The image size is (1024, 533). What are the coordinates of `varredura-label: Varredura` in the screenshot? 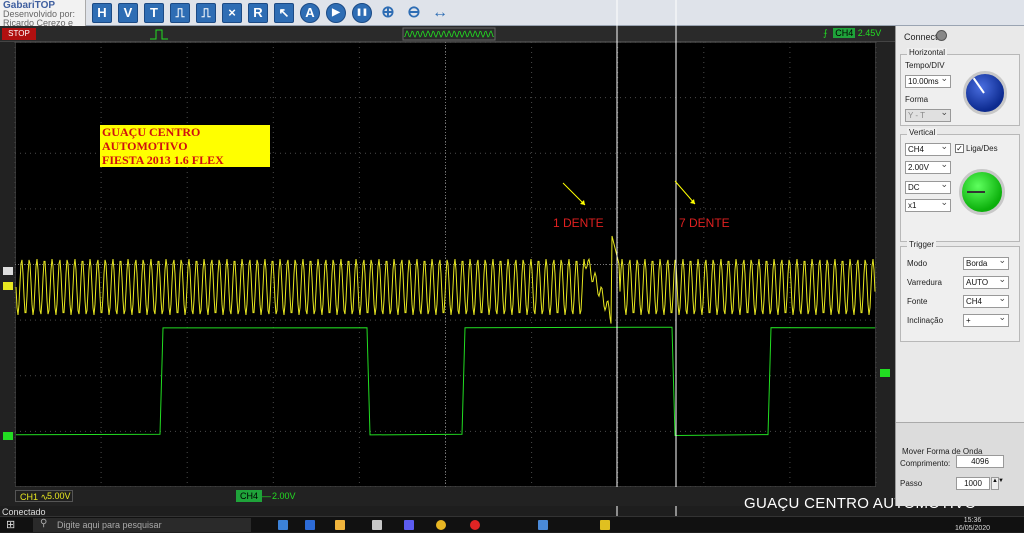 It's located at (924, 282).